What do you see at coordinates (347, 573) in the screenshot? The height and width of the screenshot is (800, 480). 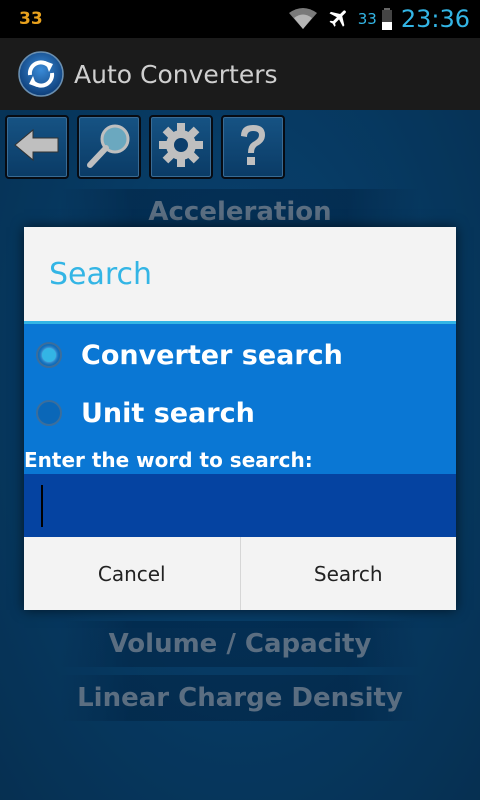 I see `search-submit-button: Search` at bounding box center [347, 573].